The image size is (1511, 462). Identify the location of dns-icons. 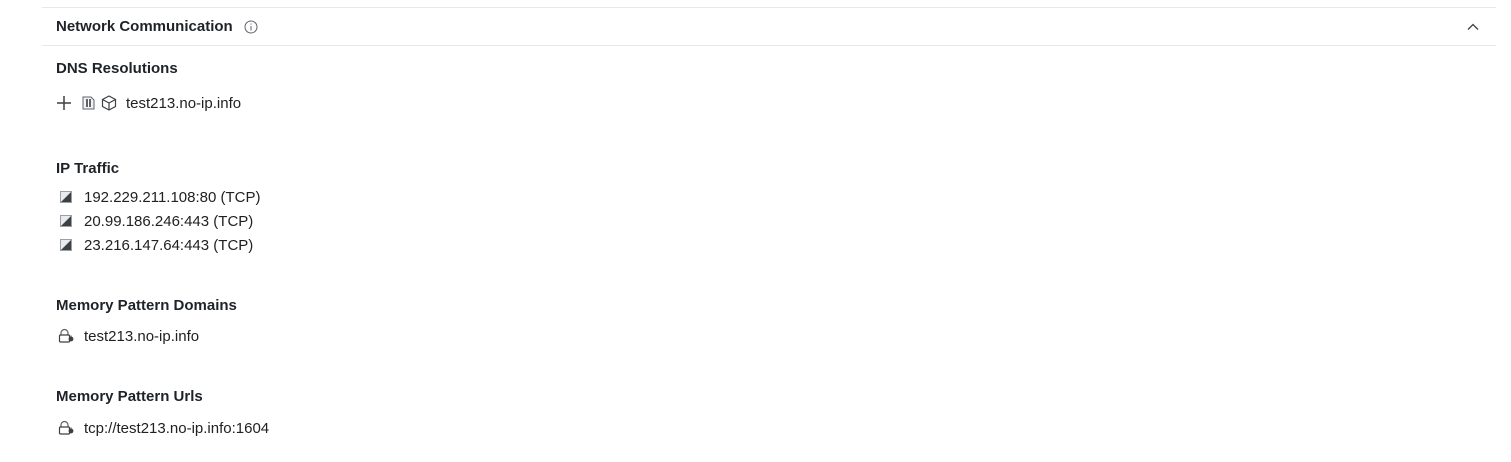
(99, 103).